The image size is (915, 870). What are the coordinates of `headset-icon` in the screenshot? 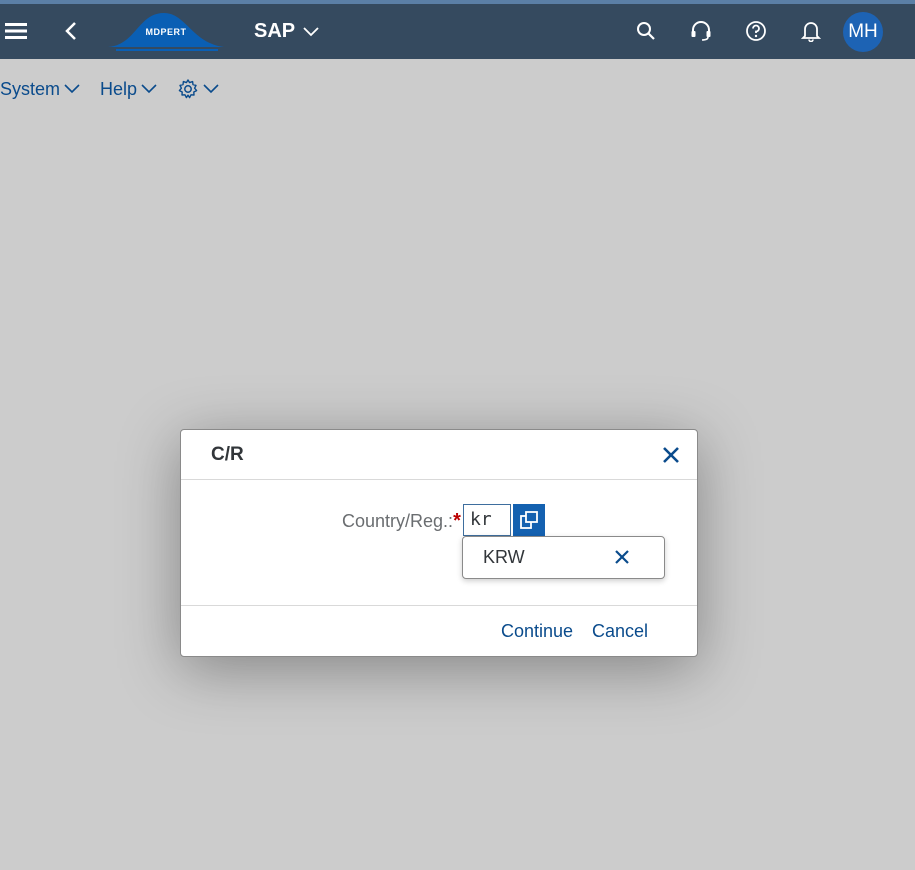 It's located at (701, 31).